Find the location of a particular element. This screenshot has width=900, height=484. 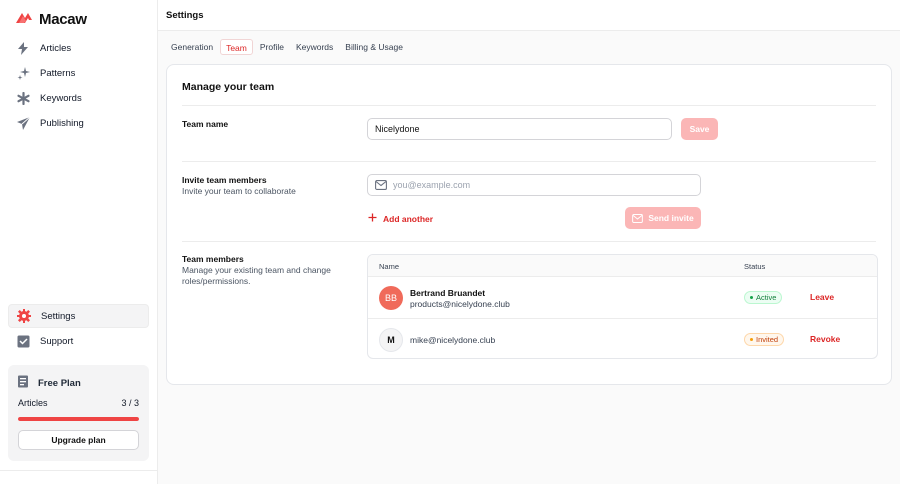

invite-email-field is located at coordinates (534, 185).